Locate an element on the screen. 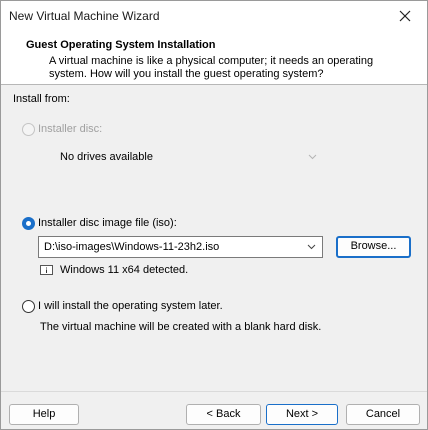  cancel-button-label: Cancel is located at coordinates (383, 414).